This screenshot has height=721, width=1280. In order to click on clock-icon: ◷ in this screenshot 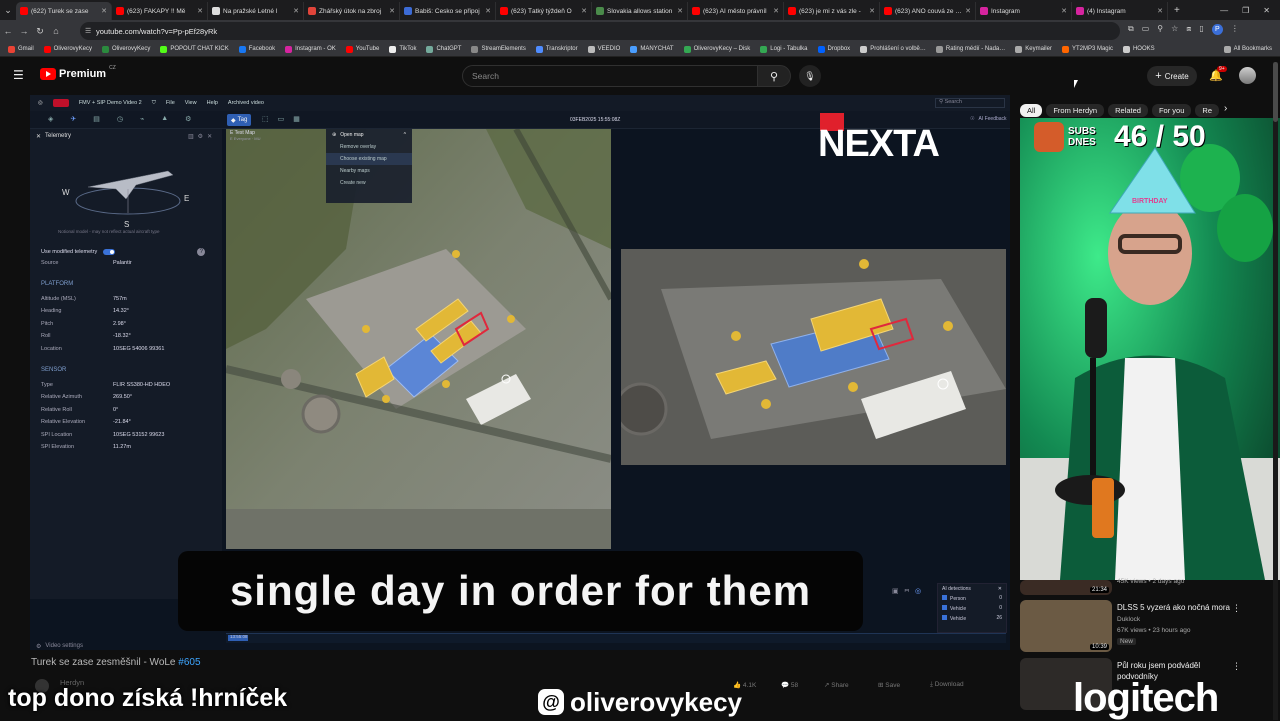, I will do `click(120, 119)`.